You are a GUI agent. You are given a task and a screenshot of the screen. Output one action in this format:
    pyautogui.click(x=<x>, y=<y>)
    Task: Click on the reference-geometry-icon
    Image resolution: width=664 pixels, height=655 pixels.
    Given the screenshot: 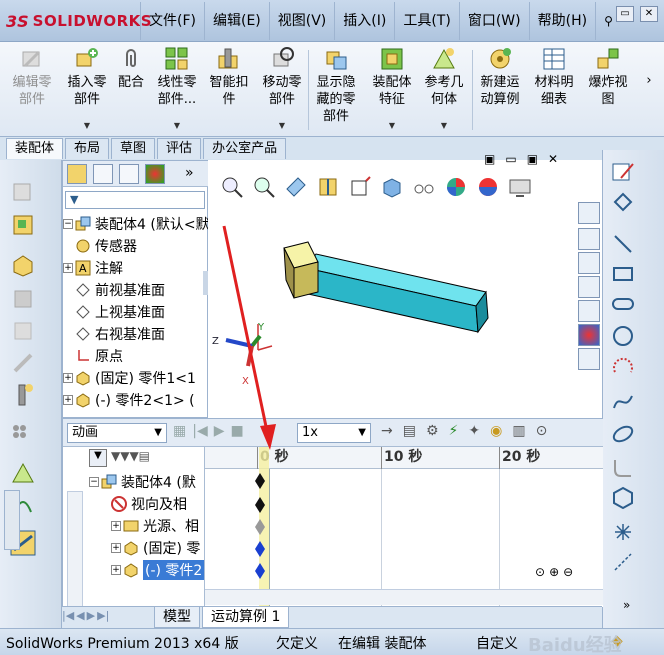 What is the action you would take?
    pyautogui.click(x=23, y=473)
    